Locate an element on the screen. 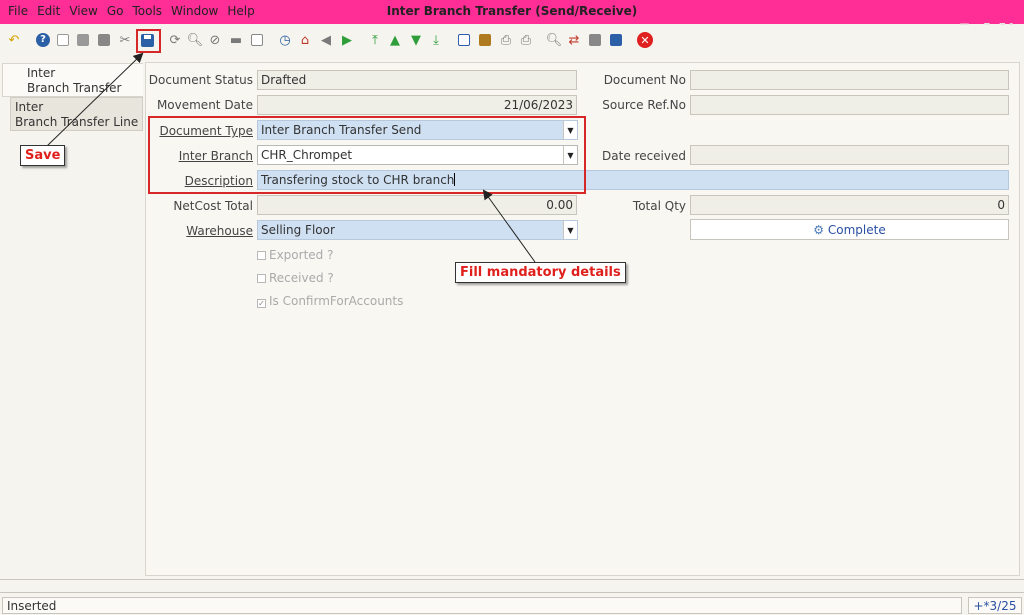 The height and width of the screenshot is (615, 1024). back-icon: ◀ is located at coordinates (326, 40).